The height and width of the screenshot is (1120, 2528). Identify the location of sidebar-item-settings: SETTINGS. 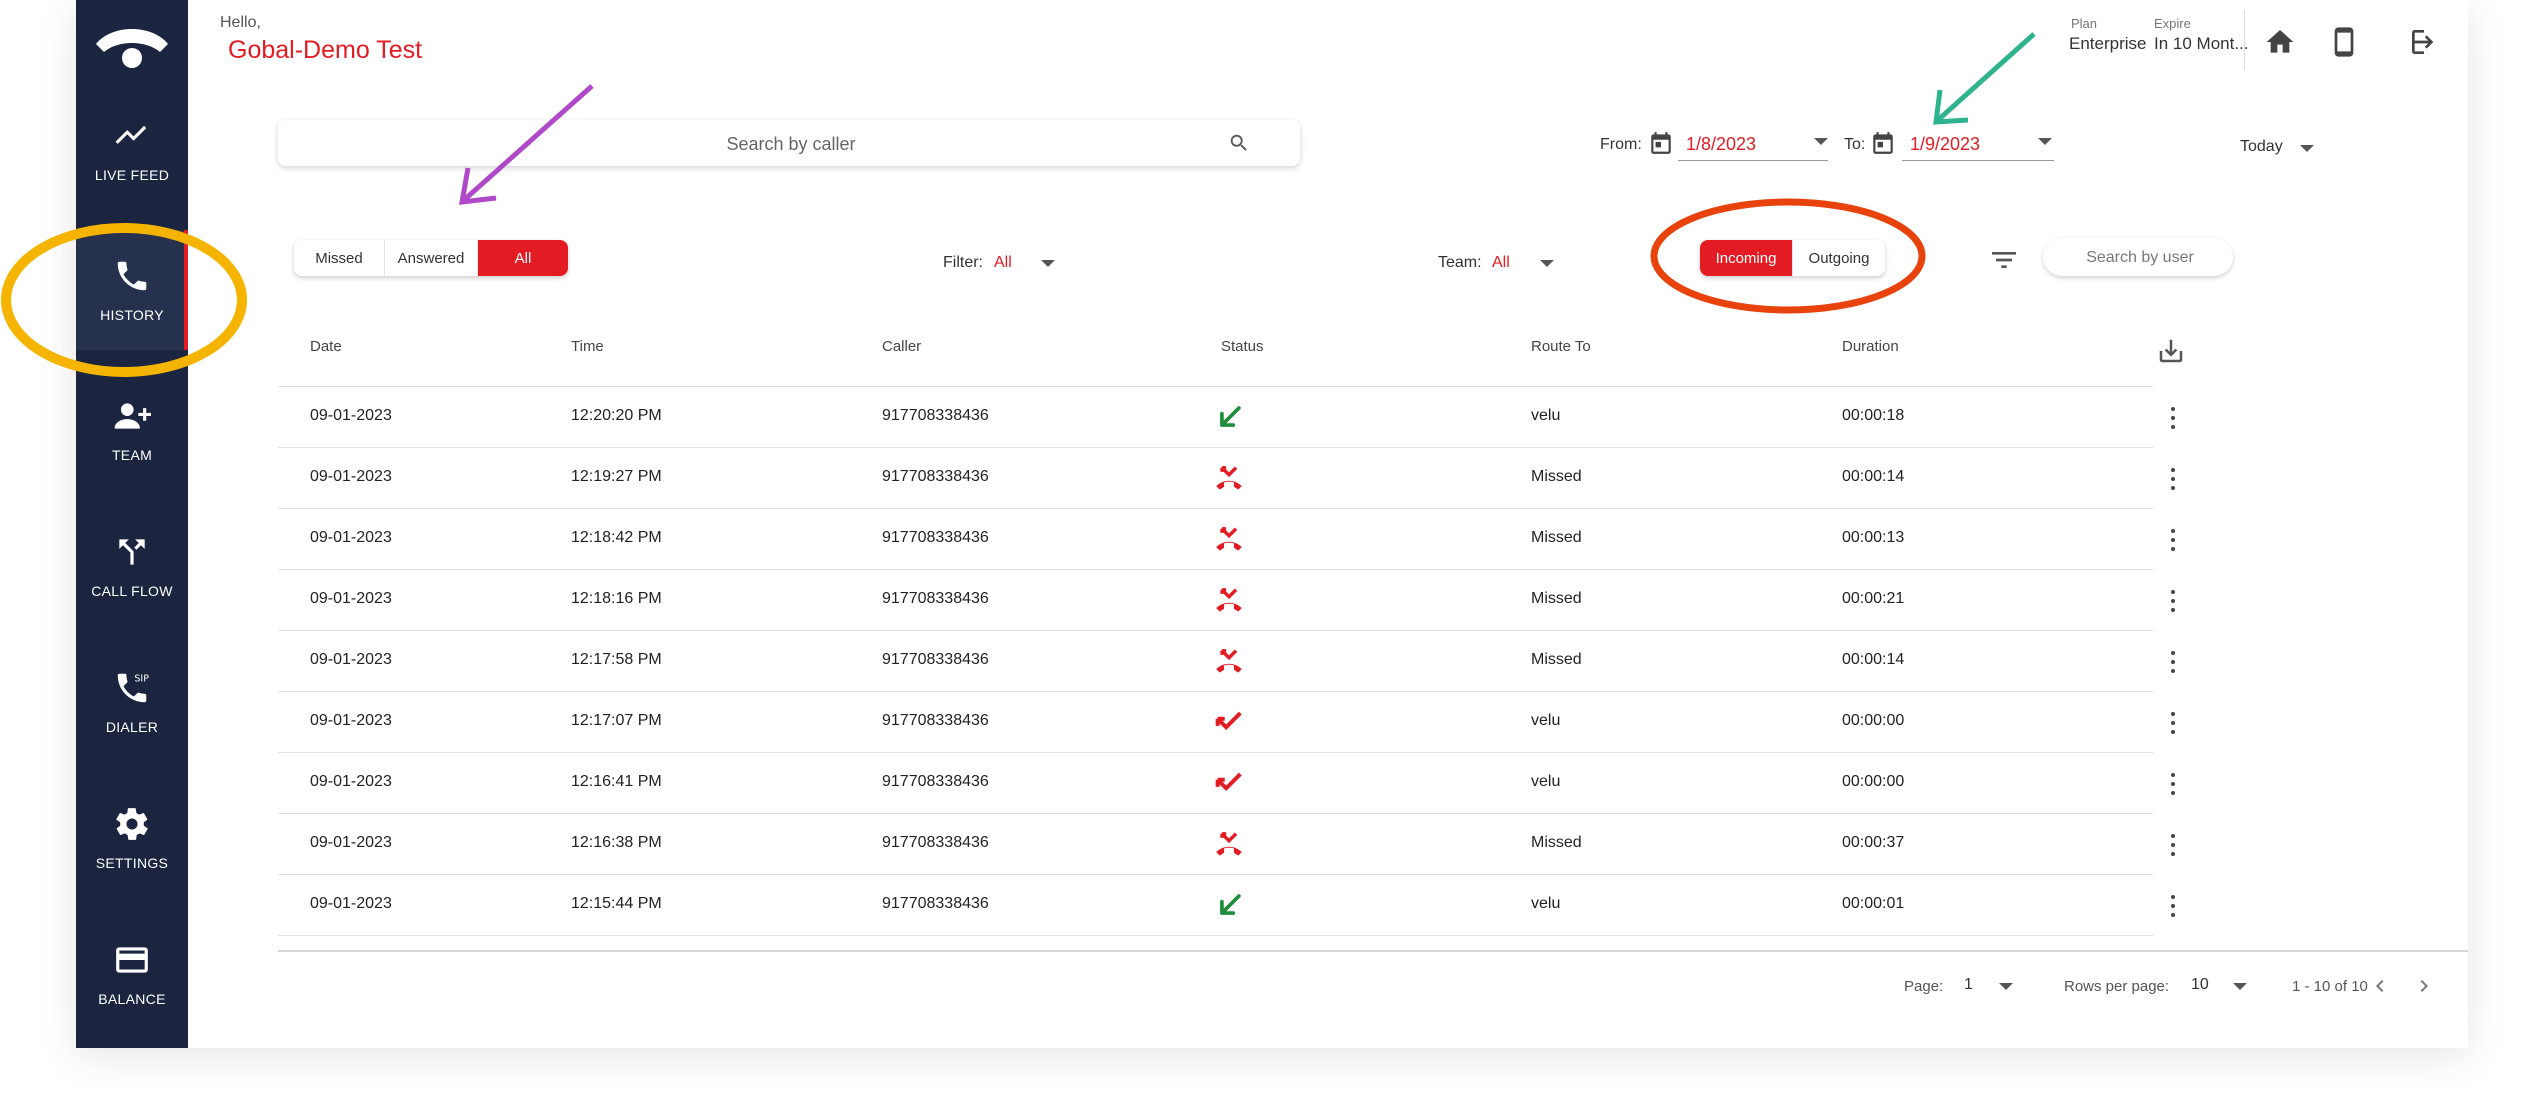
(132, 838).